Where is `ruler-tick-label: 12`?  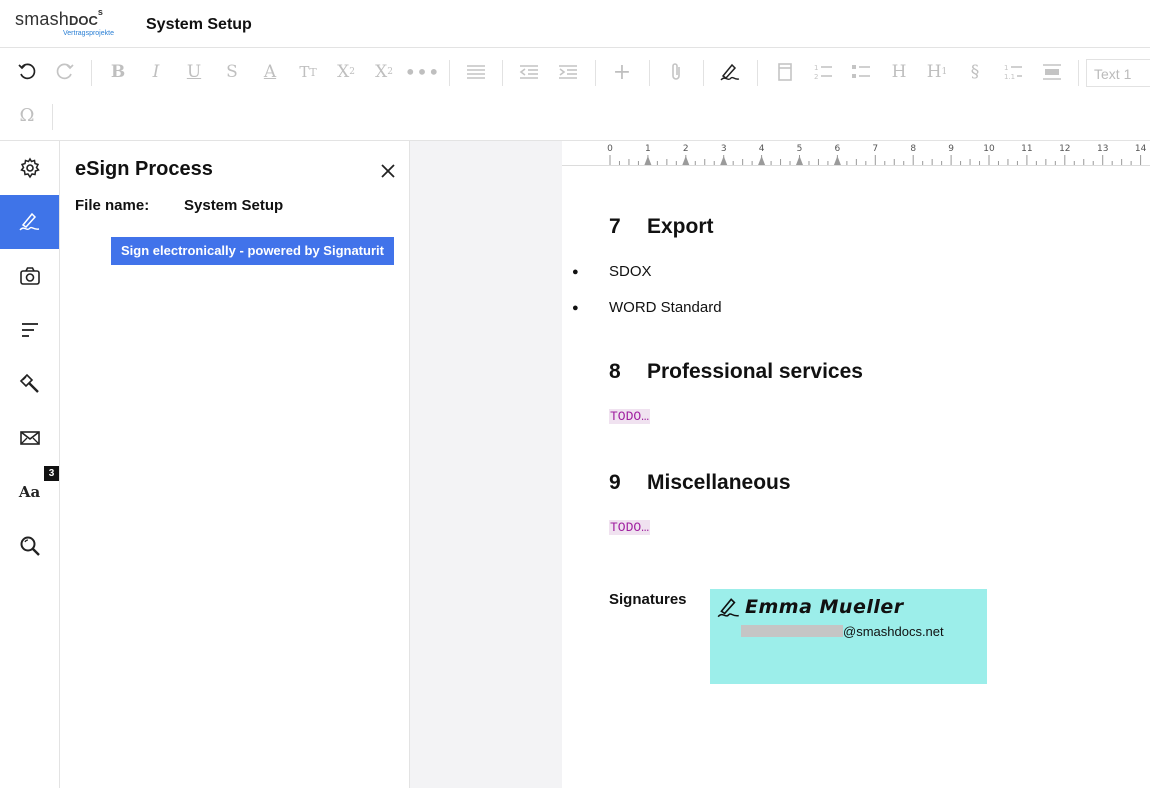 ruler-tick-label: 12 is located at coordinates (1064, 149).